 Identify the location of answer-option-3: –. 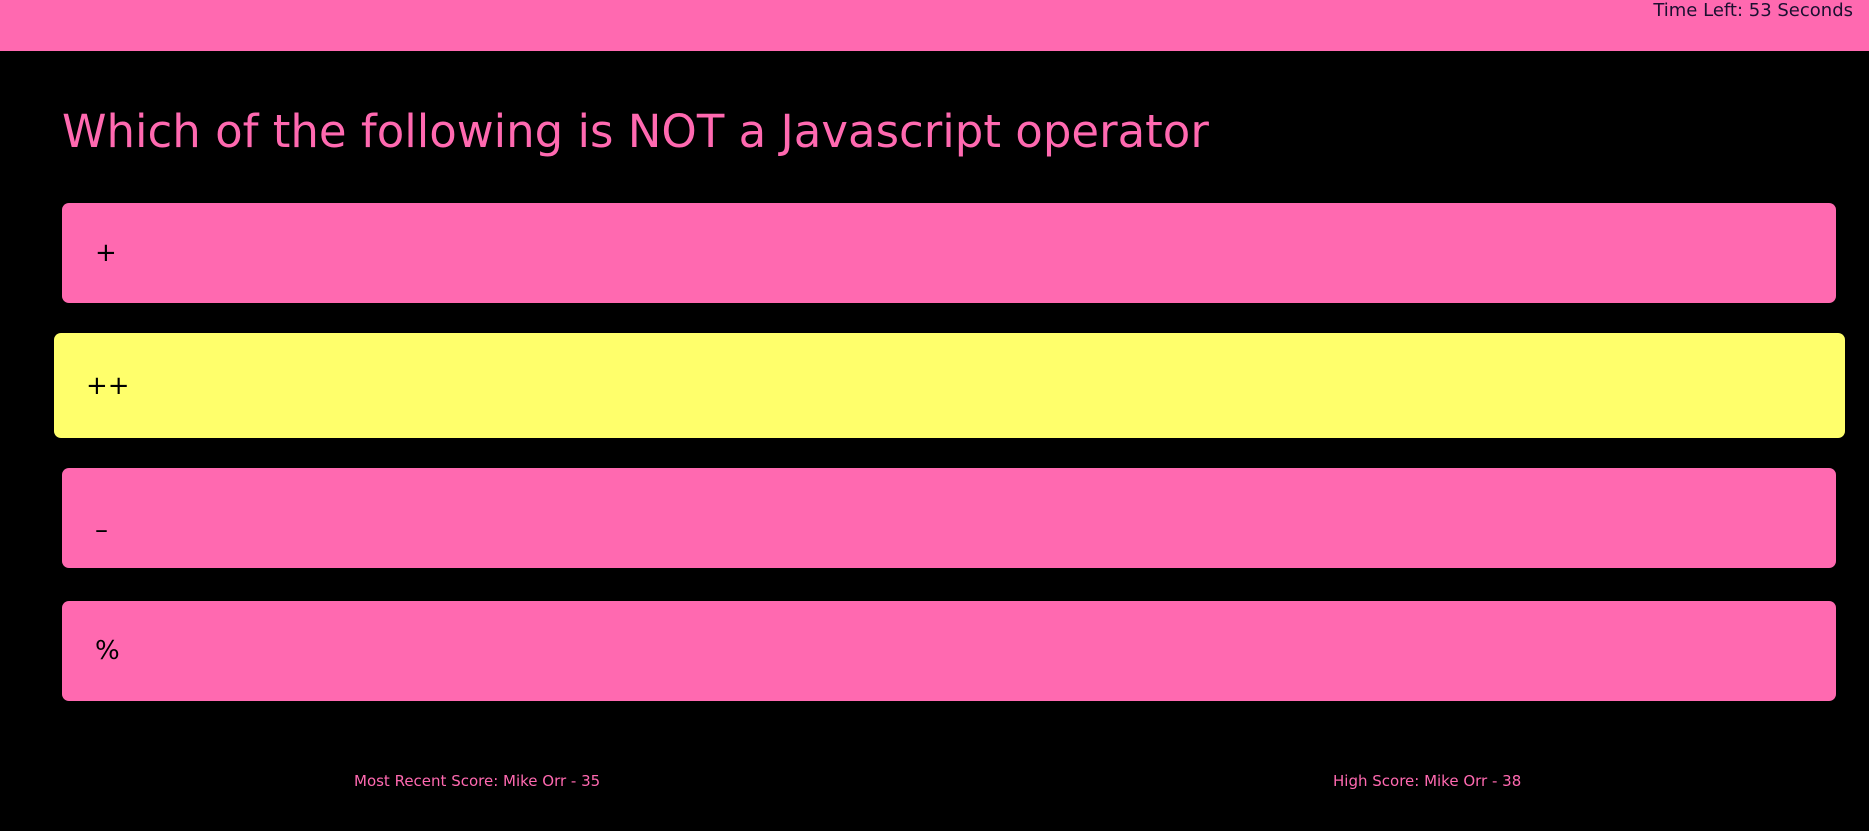
(949, 518).